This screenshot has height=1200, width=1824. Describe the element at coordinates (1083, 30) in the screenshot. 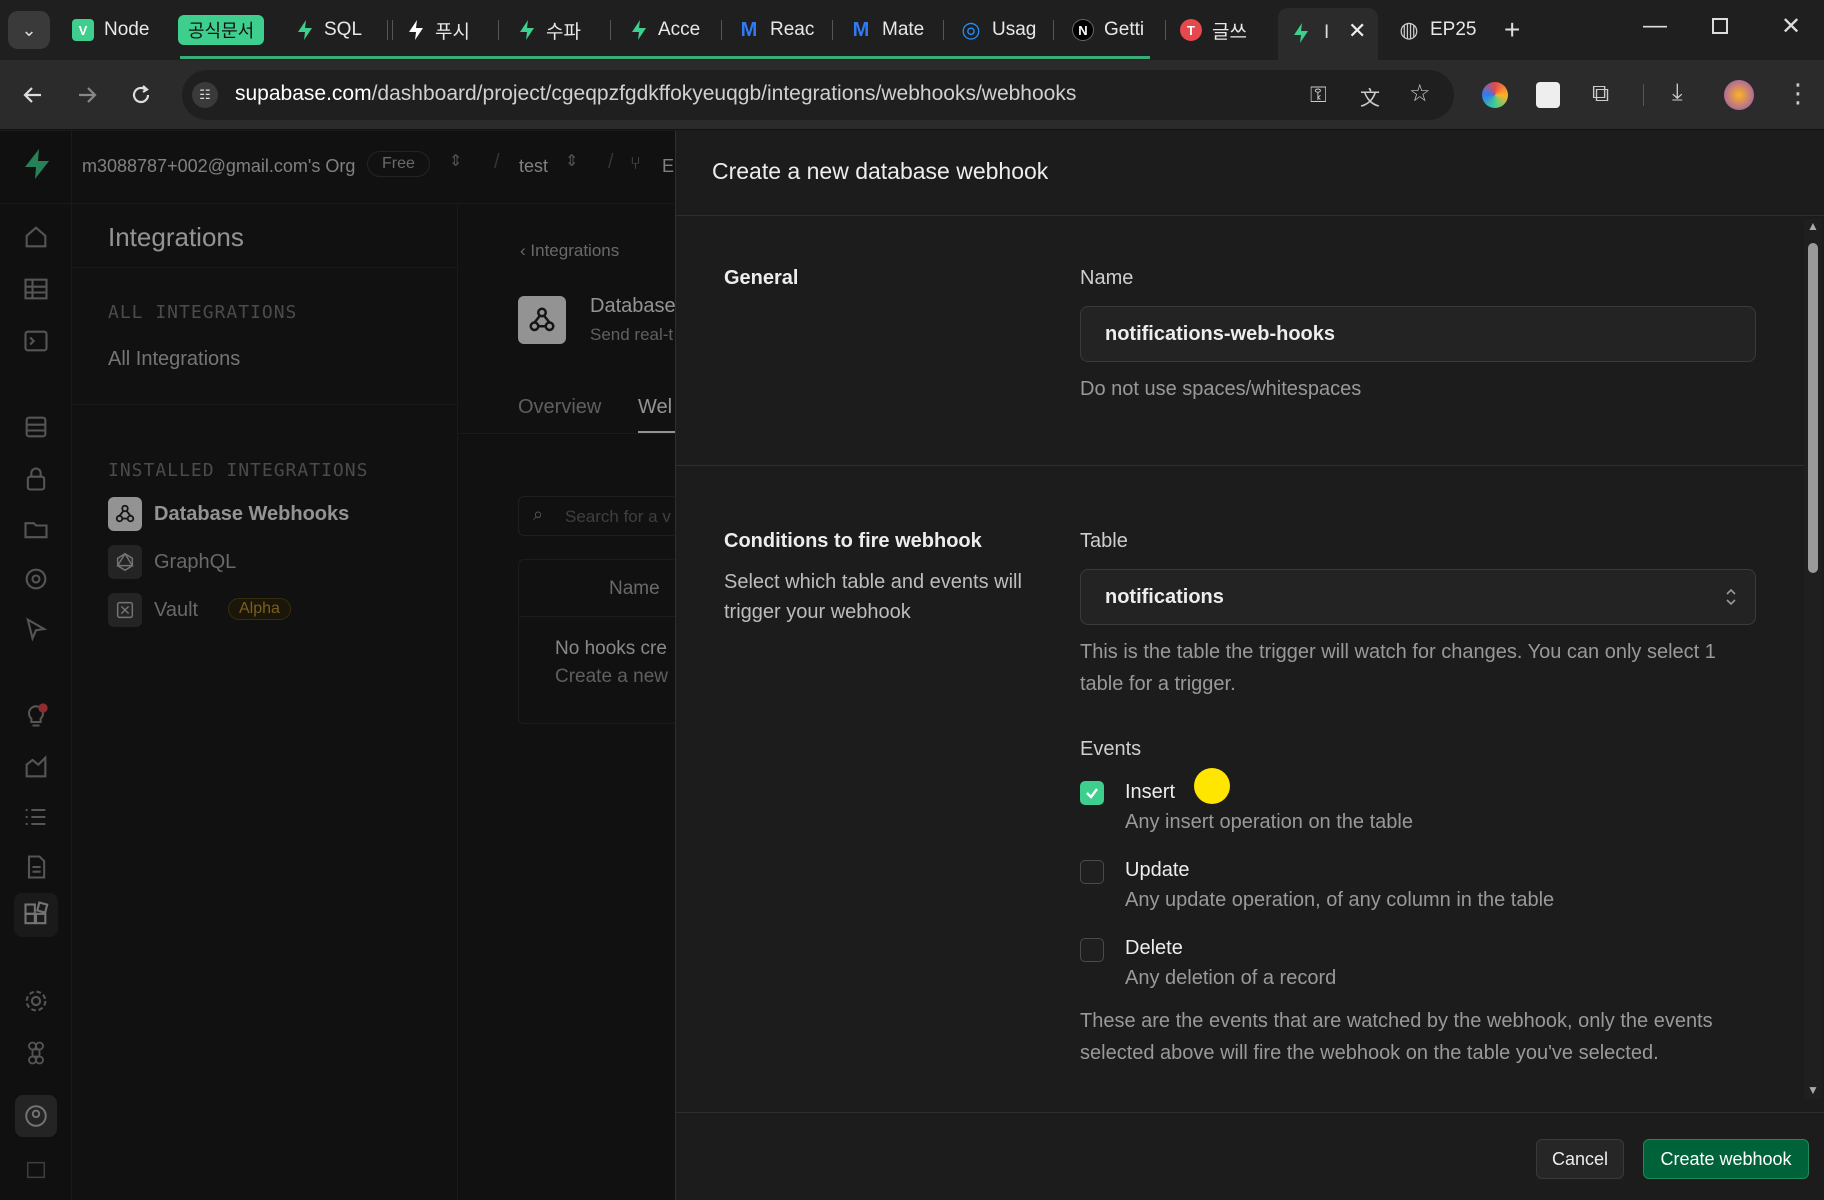

I see `next-favicon-icon: N` at that location.